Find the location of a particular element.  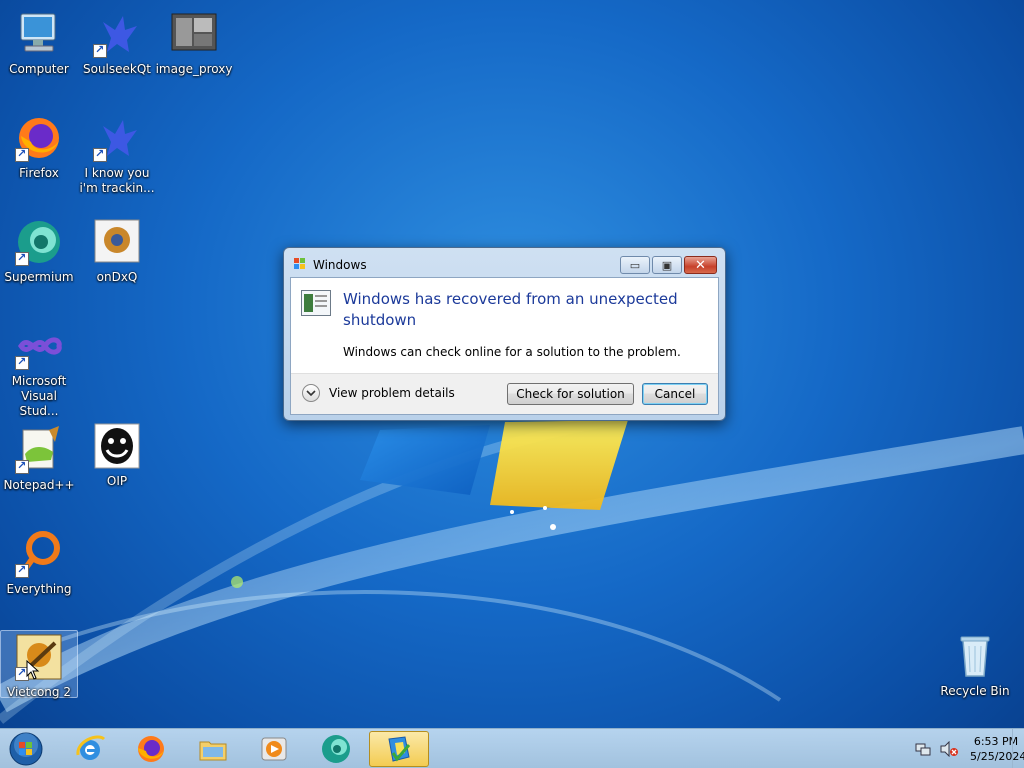

desktop-icon-soulseekqt: SoulseekQt is located at coordinates (117, 43).